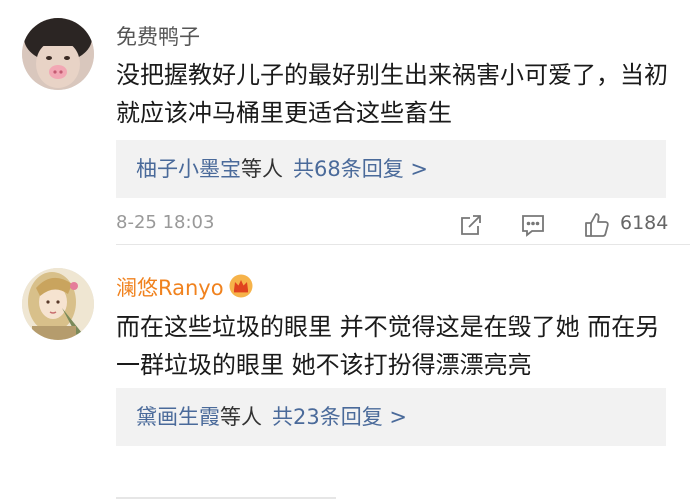  Describe the element at coordinates (392, 94) in the screenshot. I see `comment-text: 没把握教好儿子的最好别生出来祸害小可爱了，当初就应该冲马桶里更适合这些畜生` at that location.